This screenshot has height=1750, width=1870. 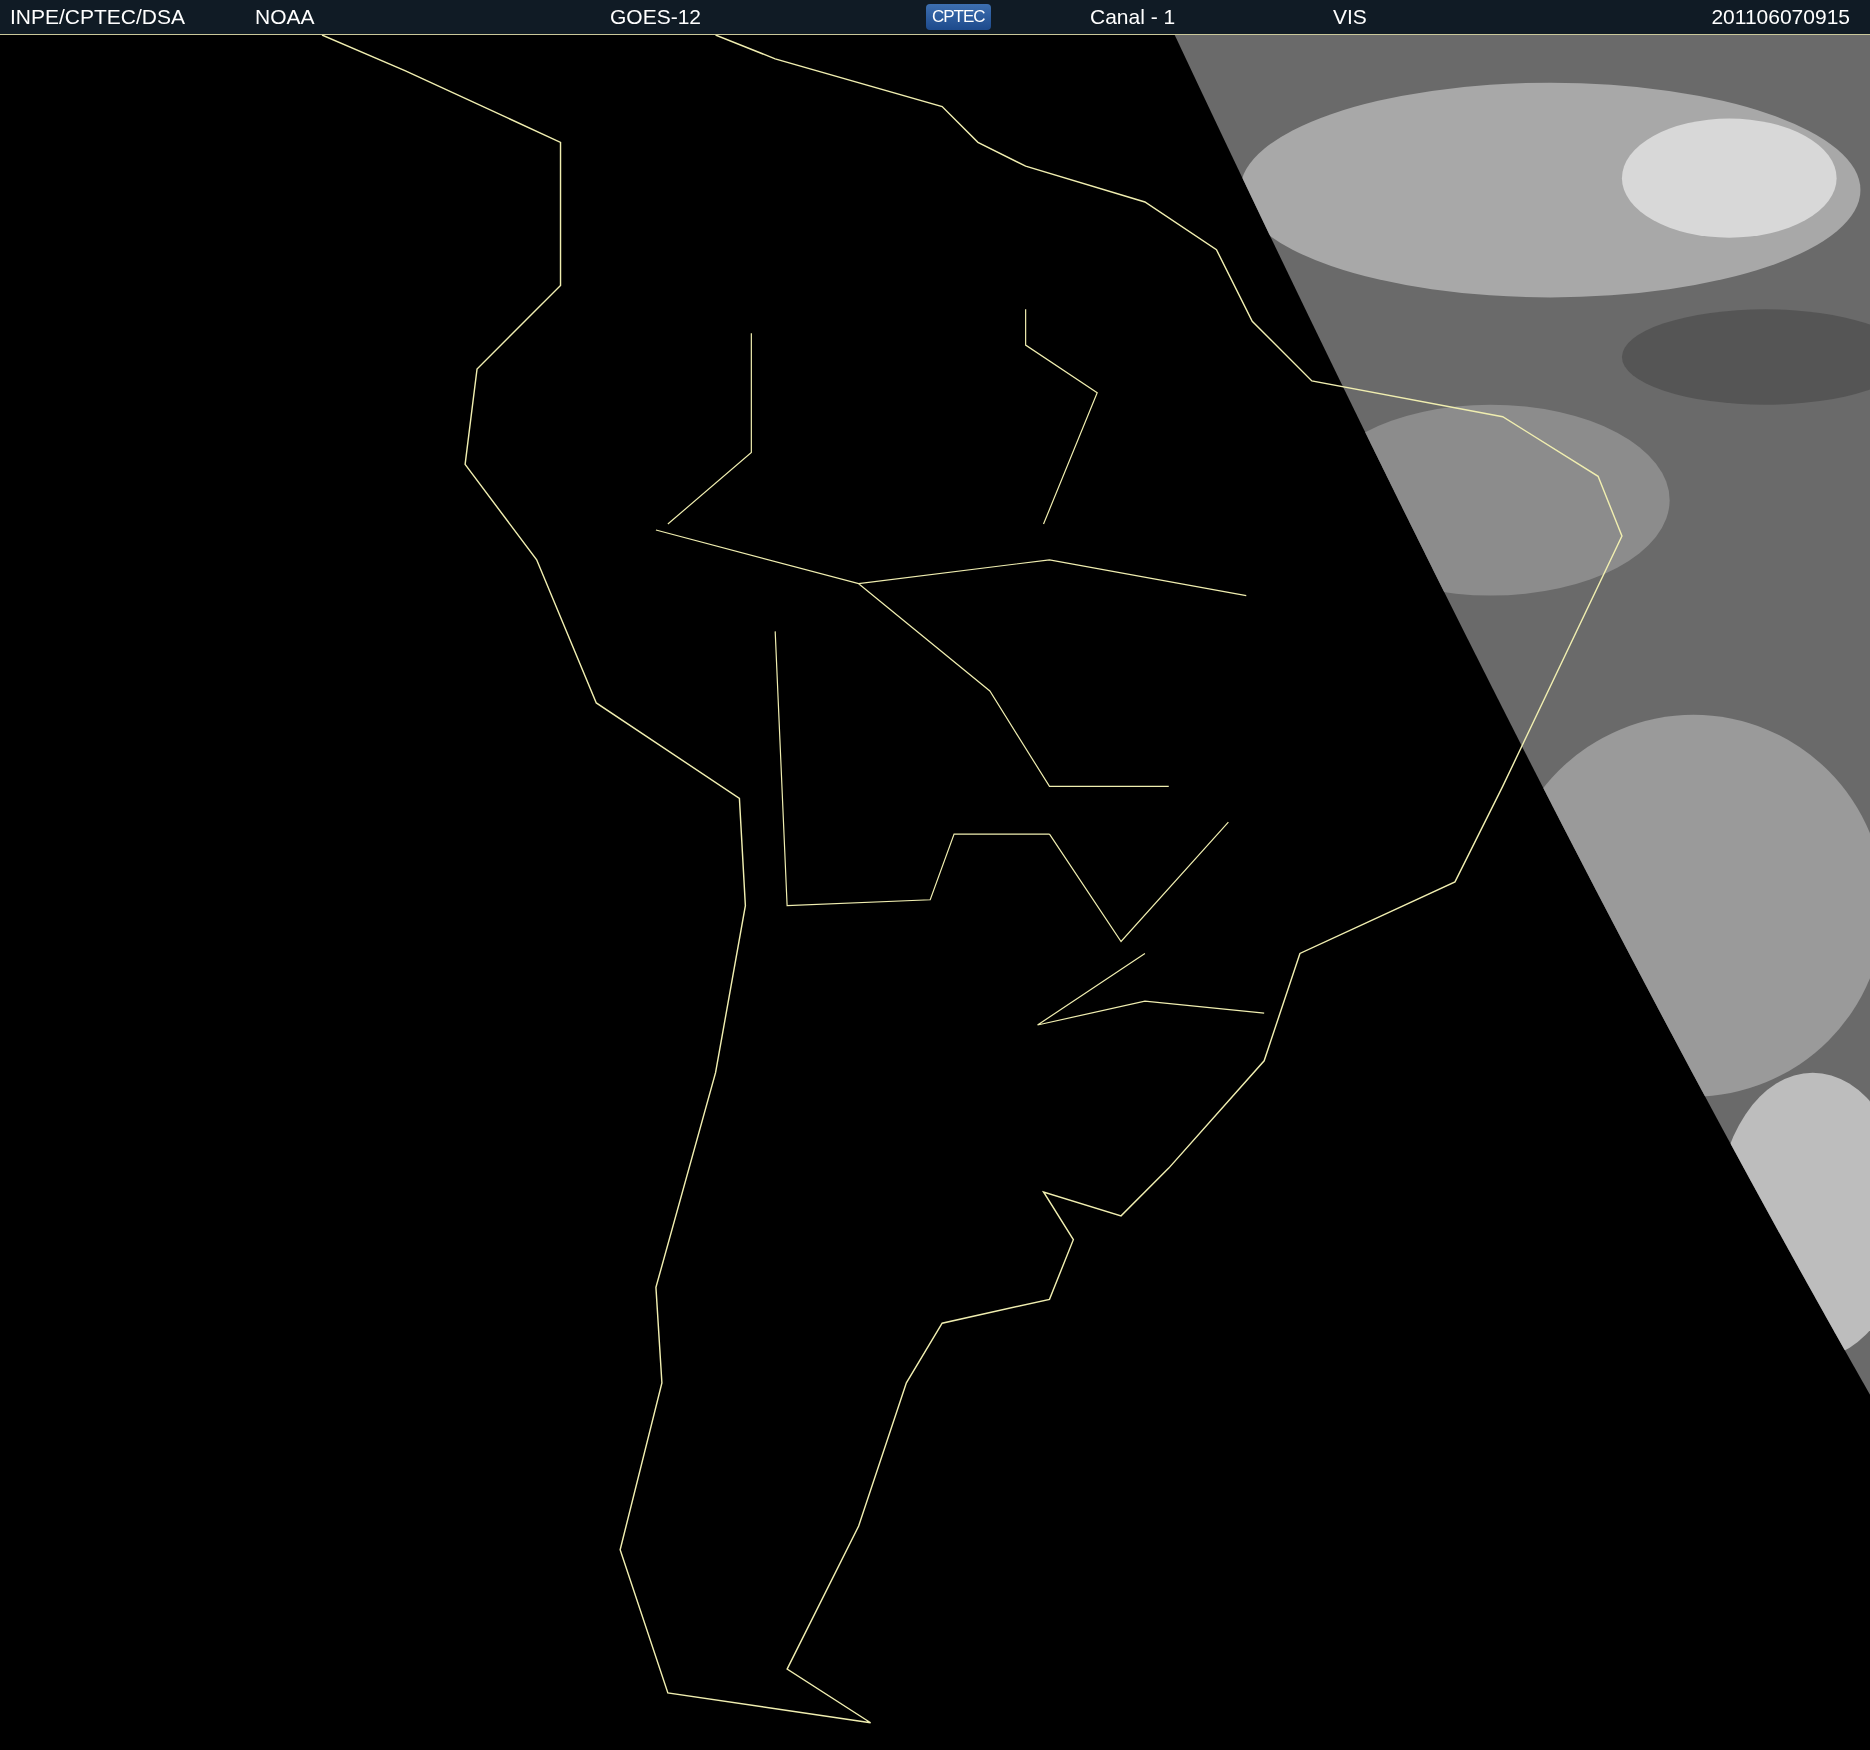 I want to click on source-label: INPE/CPTEC/DSA, so click(x=98, y=17).